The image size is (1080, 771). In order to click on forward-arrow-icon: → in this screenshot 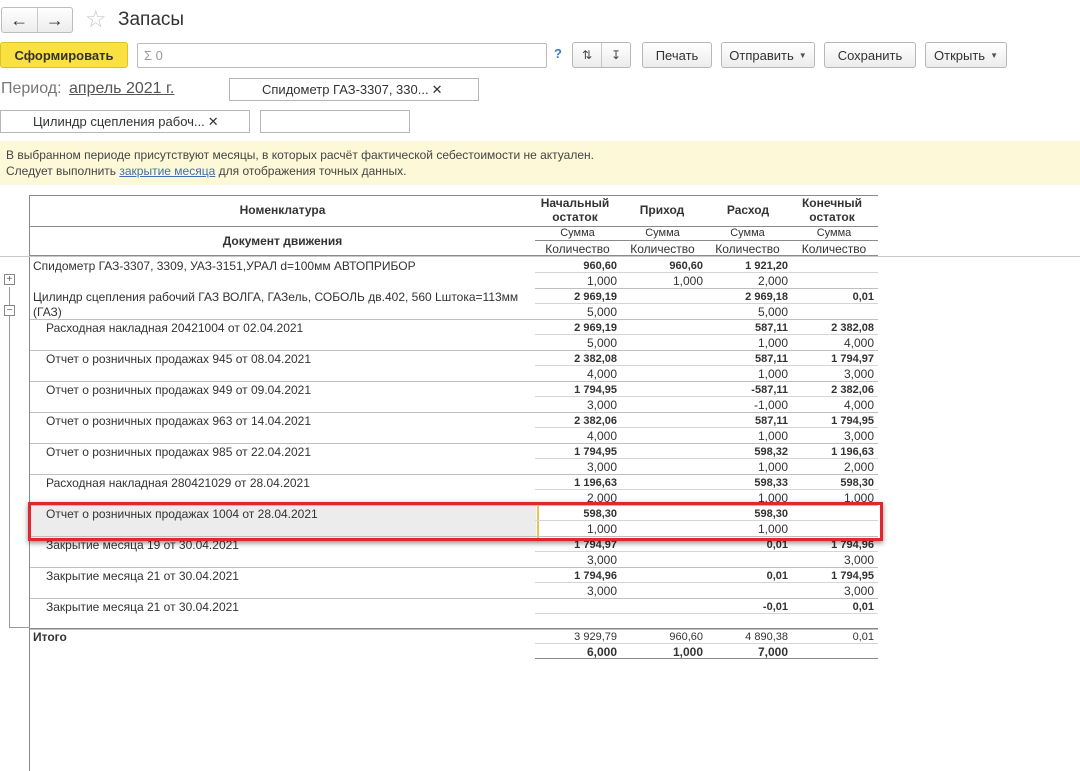, I will do `click(54, 20)`.